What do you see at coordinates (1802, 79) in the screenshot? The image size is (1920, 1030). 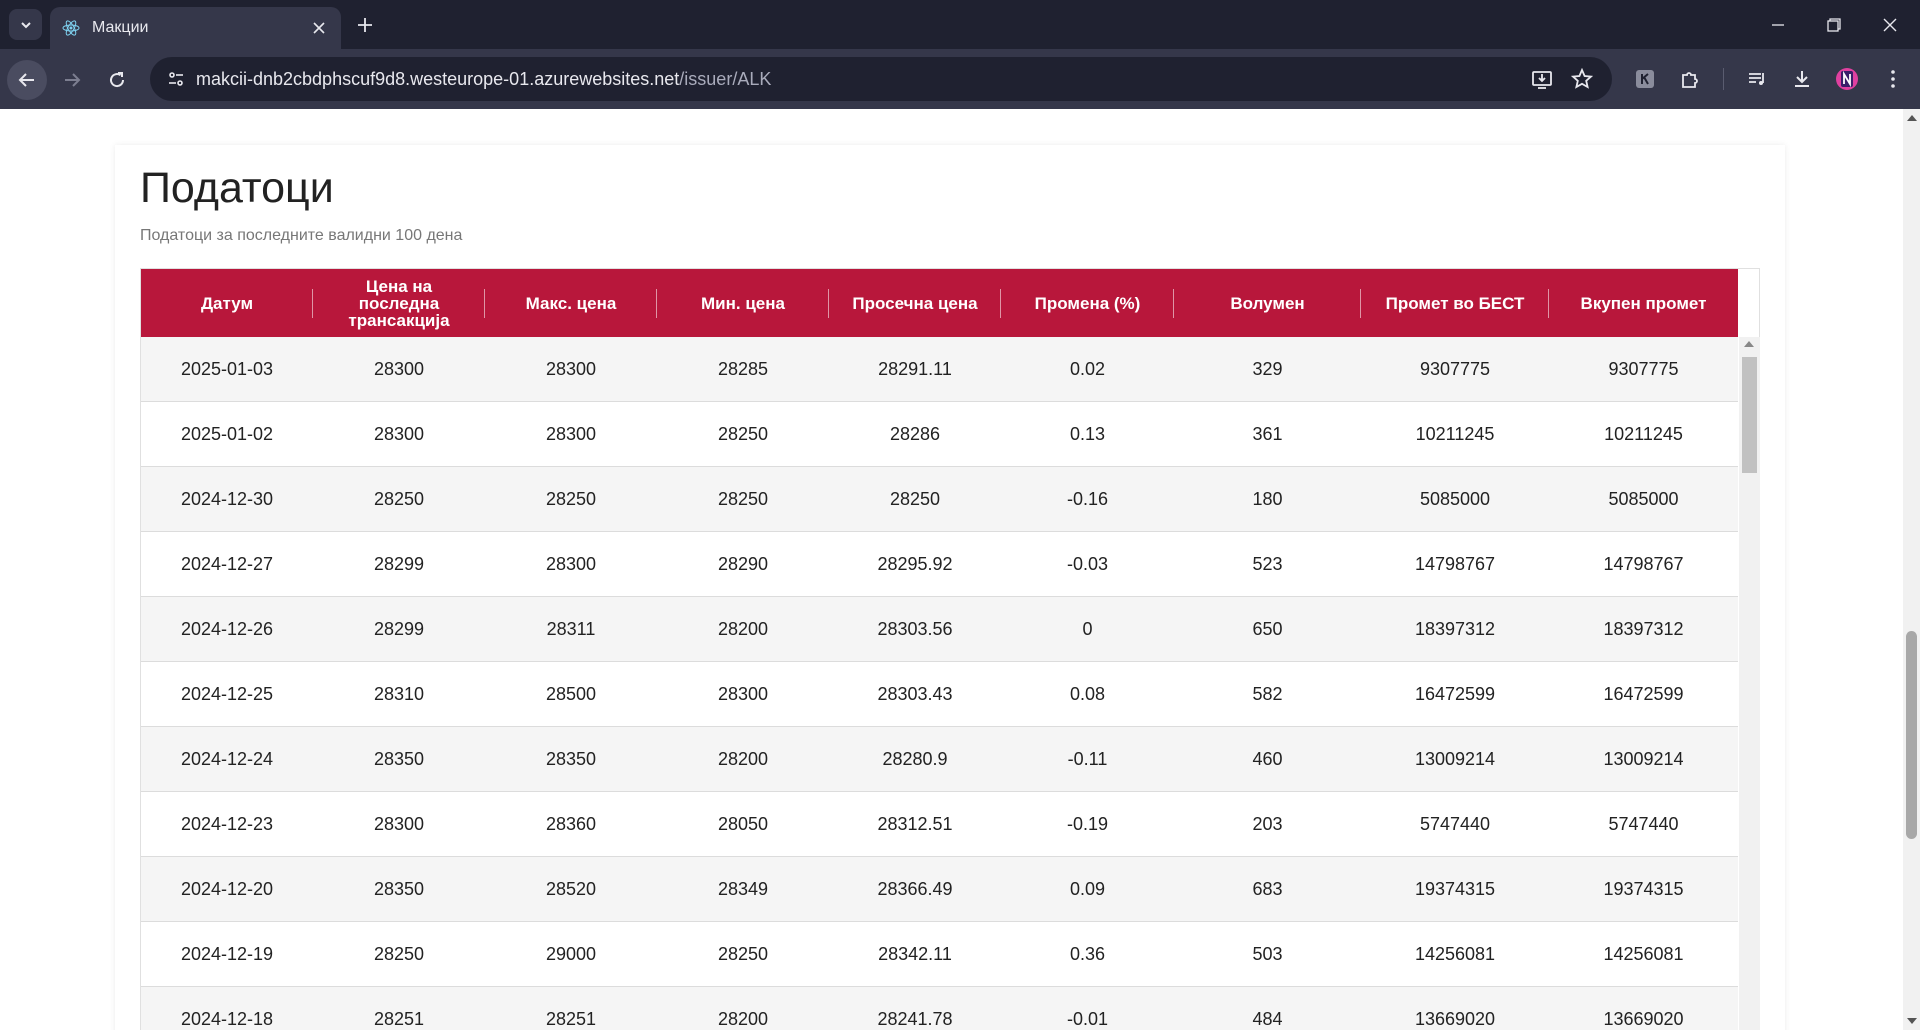 I see `downloads-button` at bounding box center [1802, 79].